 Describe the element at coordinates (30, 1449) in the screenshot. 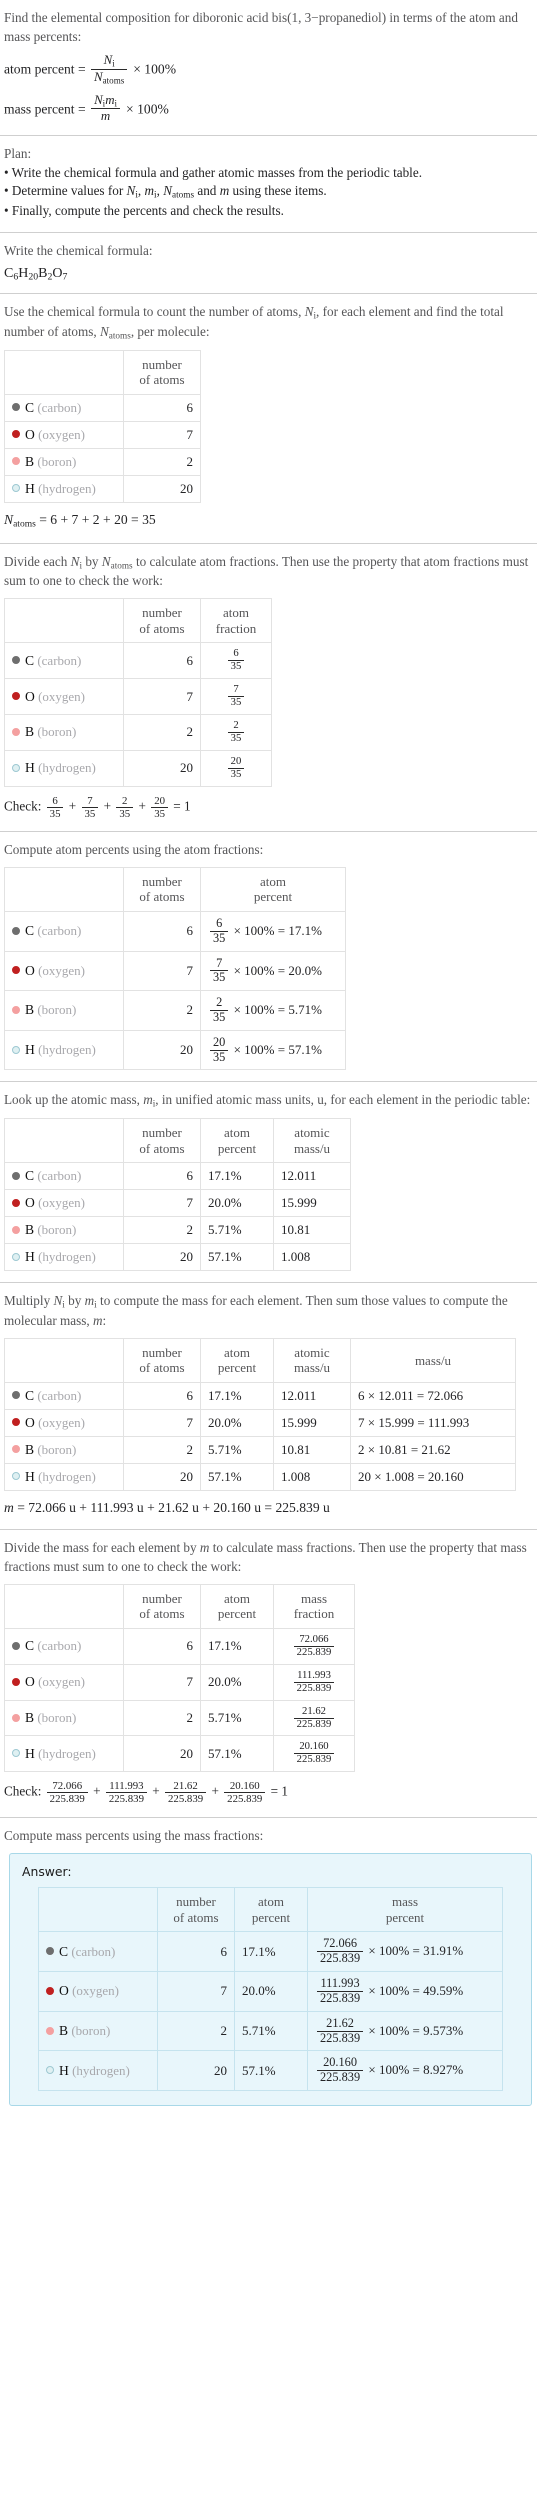

I see `element-symbol: B` at that location.